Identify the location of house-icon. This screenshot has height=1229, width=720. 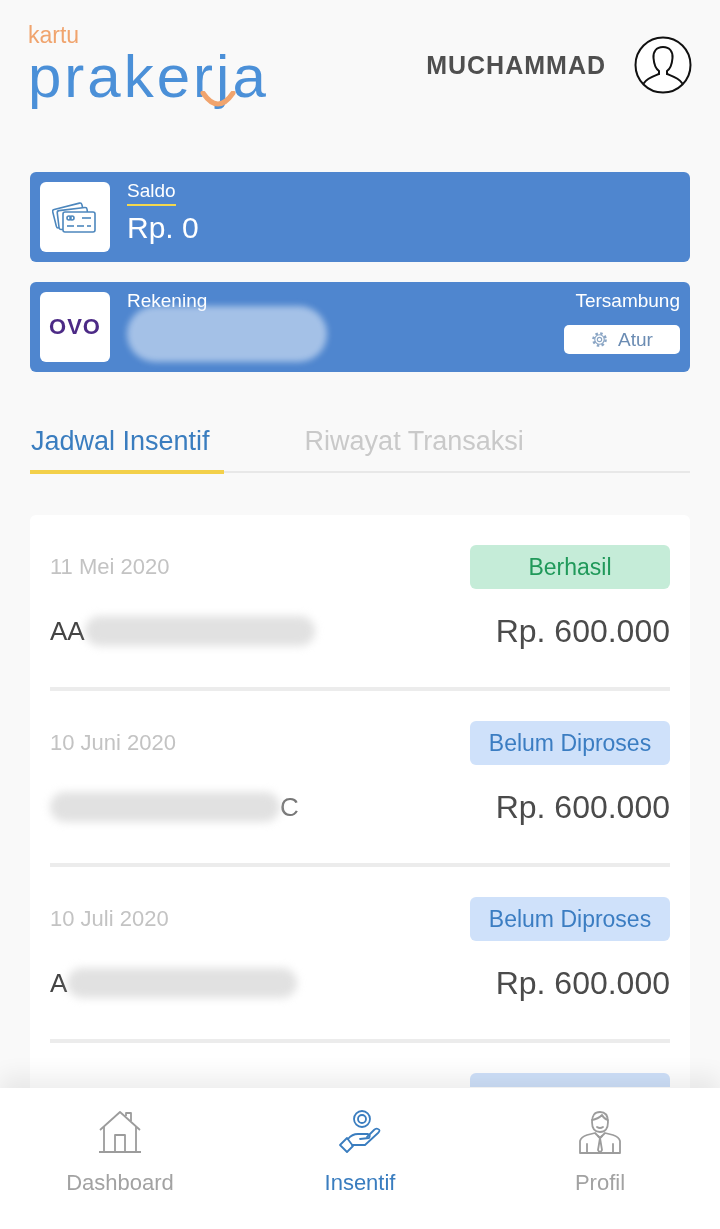
(120, 1132).